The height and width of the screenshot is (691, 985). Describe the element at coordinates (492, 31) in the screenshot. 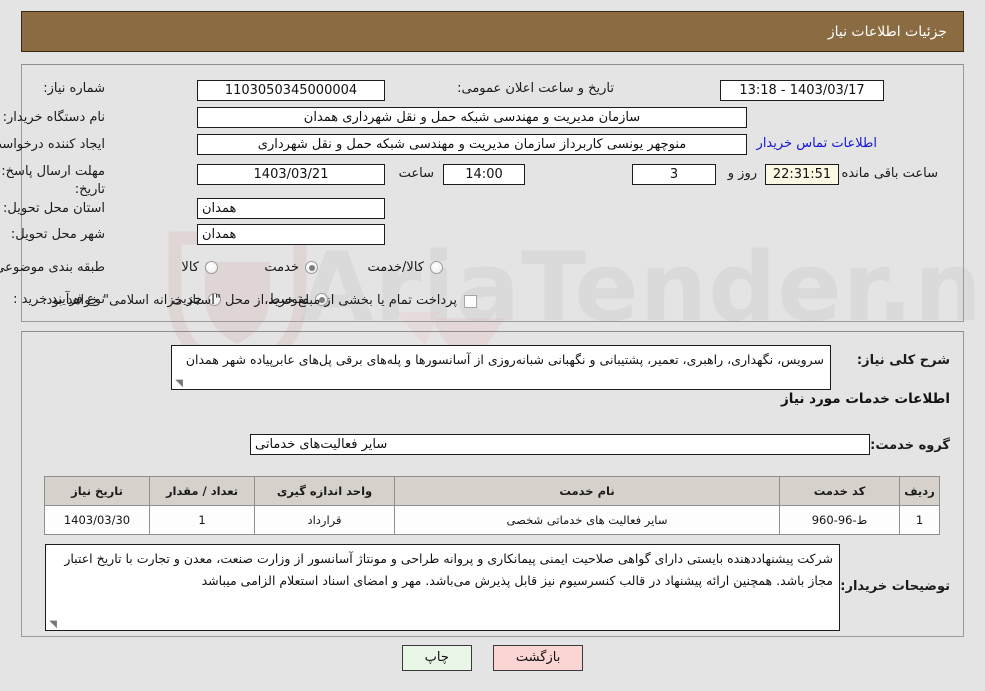

I see `page-header: جزئیات اطلاعات نیاز` at that location.